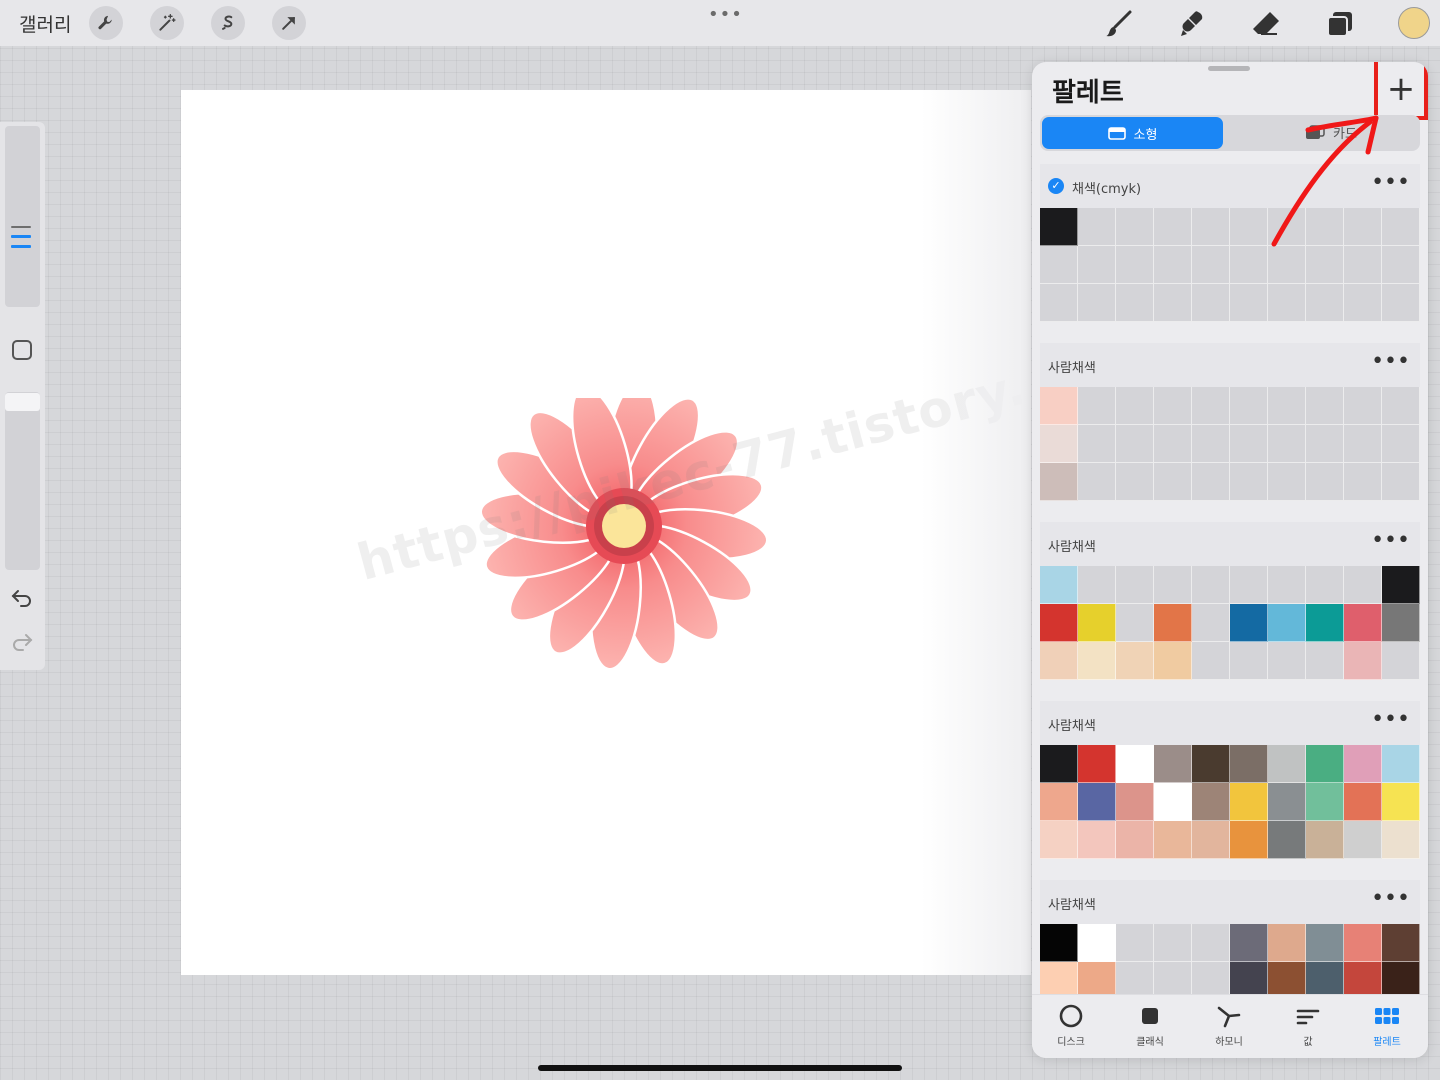 This screenshot has width=1440, height=1080. I want to click on palette-header: ✓ 채색(cmyk) •••, so click(1230, 186).